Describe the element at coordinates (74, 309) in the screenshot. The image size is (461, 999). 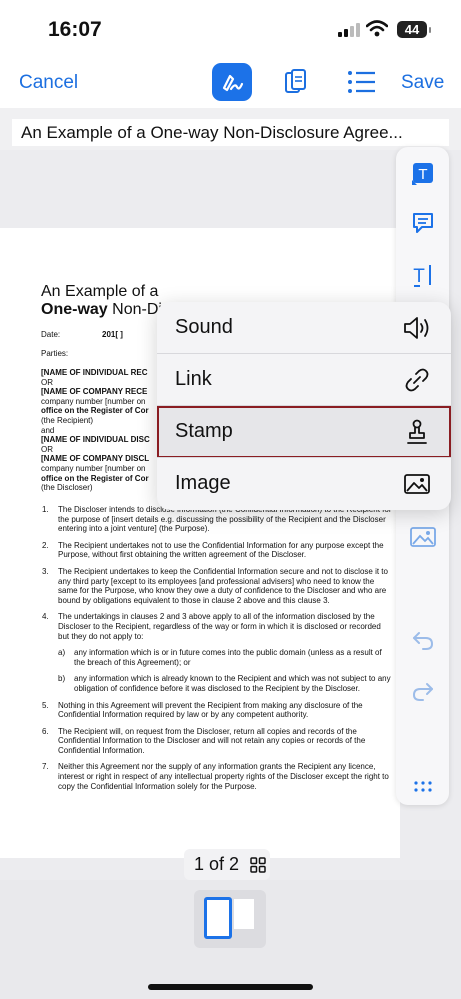
I see `heading-bold: One-way` at that location.